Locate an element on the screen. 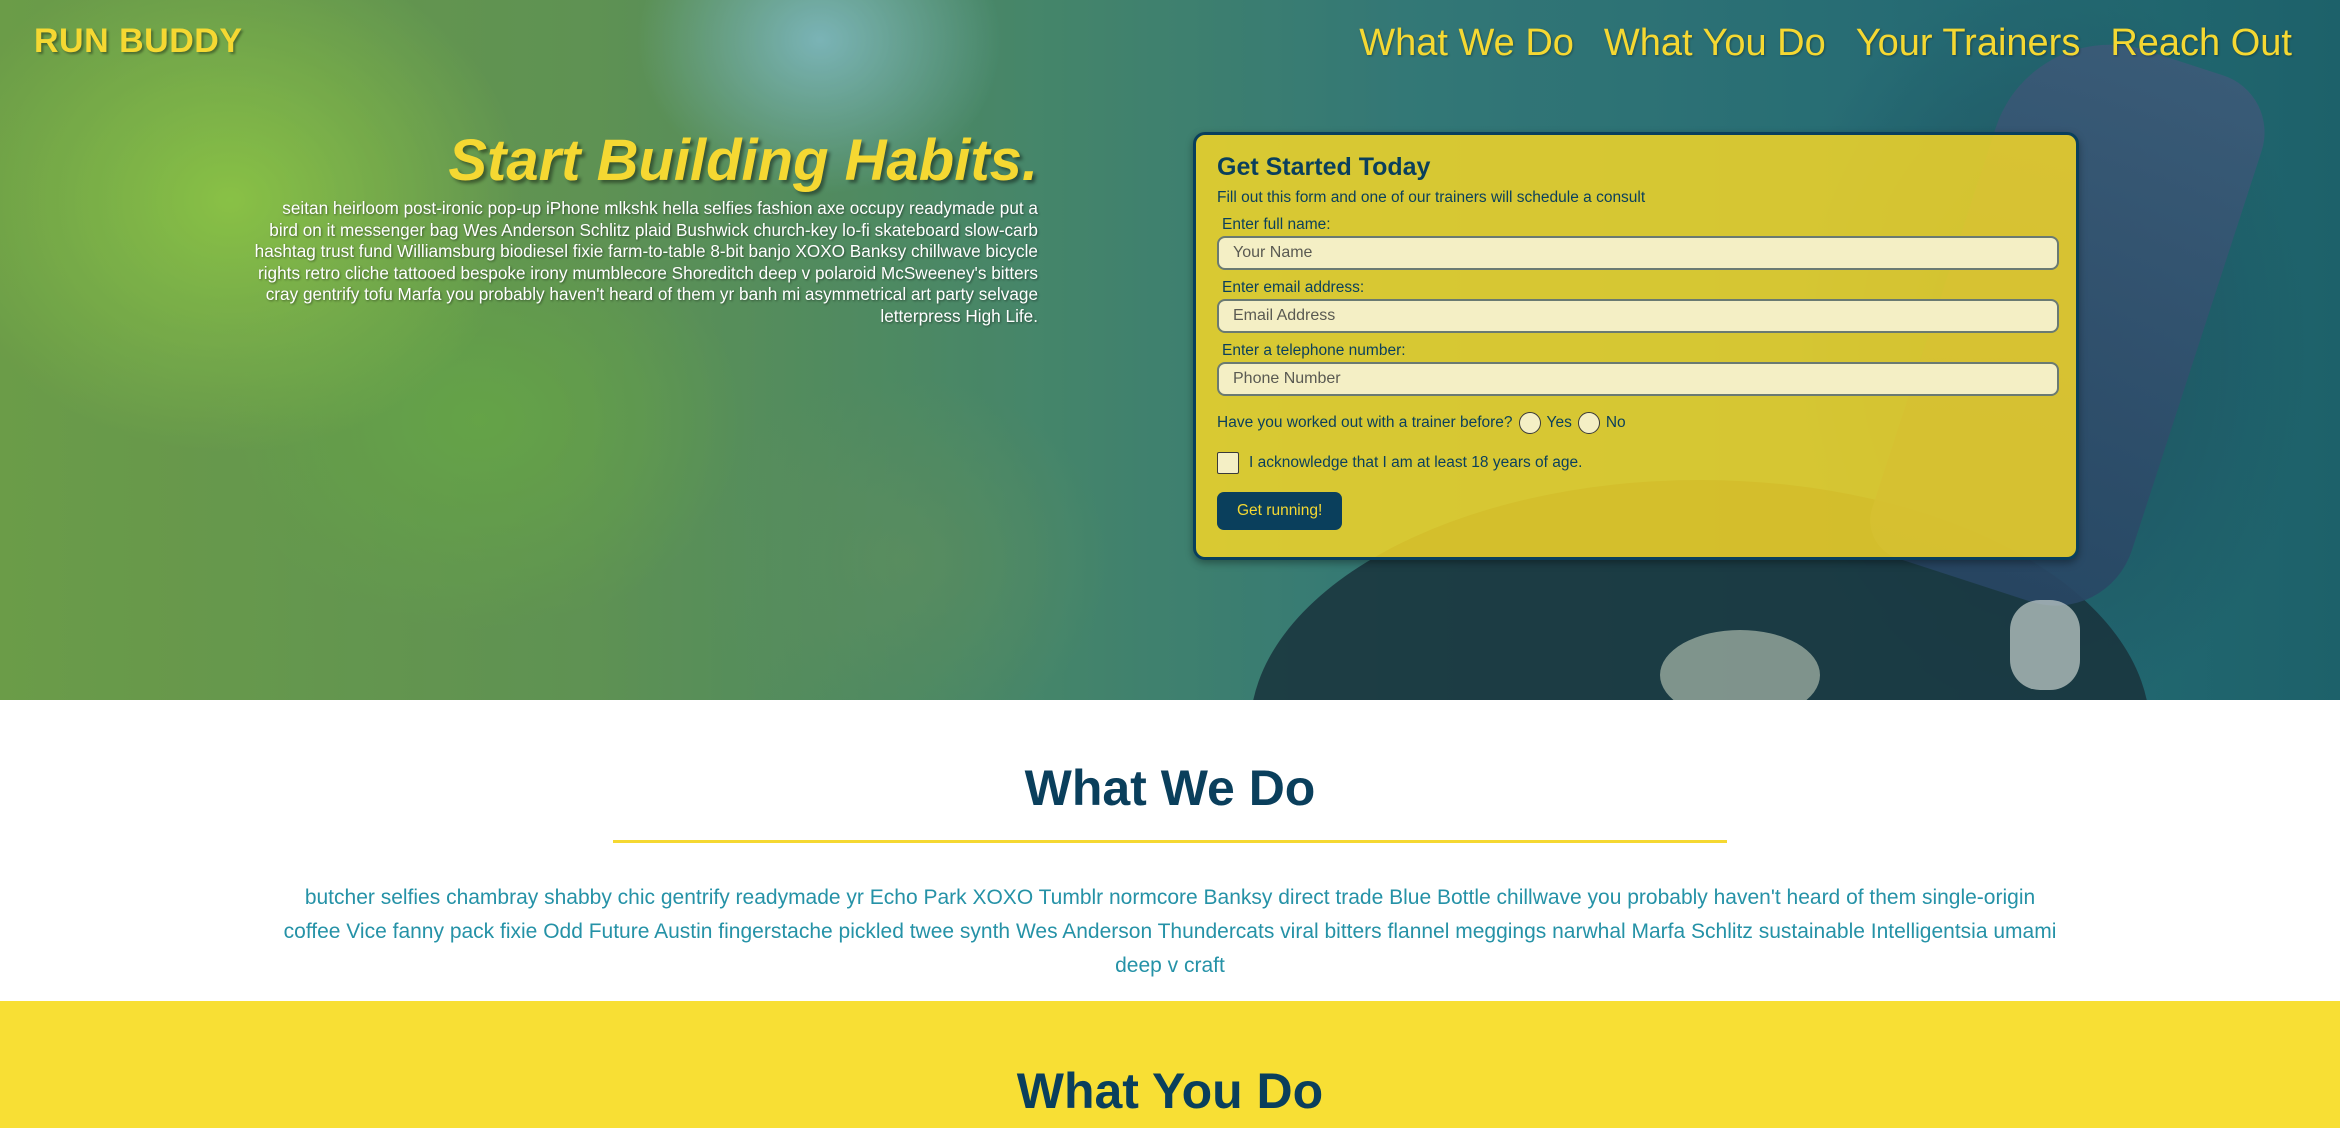  radio-yes-label: Yes is located at coordinates (1559, 422).